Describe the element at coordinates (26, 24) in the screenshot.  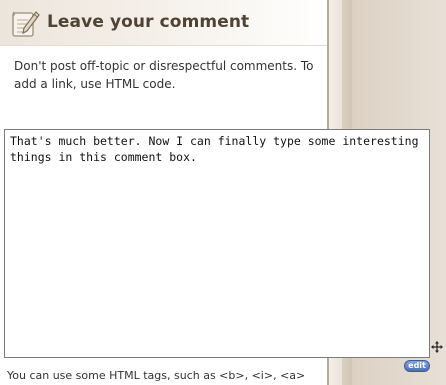
I see `paper-pencil-icon` at that location.